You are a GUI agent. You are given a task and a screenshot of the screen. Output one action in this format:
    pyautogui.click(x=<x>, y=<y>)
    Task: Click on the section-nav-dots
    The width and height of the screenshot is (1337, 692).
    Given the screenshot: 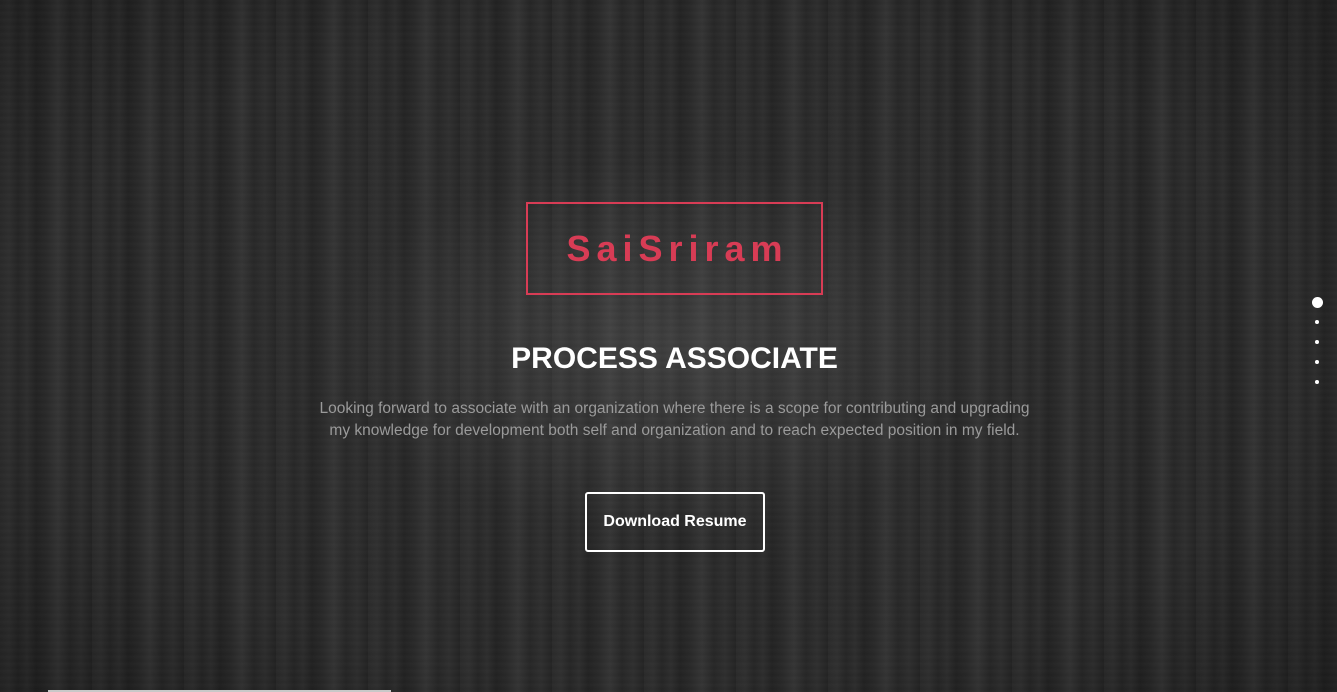 What is the action you would take?
    pyautogui.click(x=1317, y=348)
    